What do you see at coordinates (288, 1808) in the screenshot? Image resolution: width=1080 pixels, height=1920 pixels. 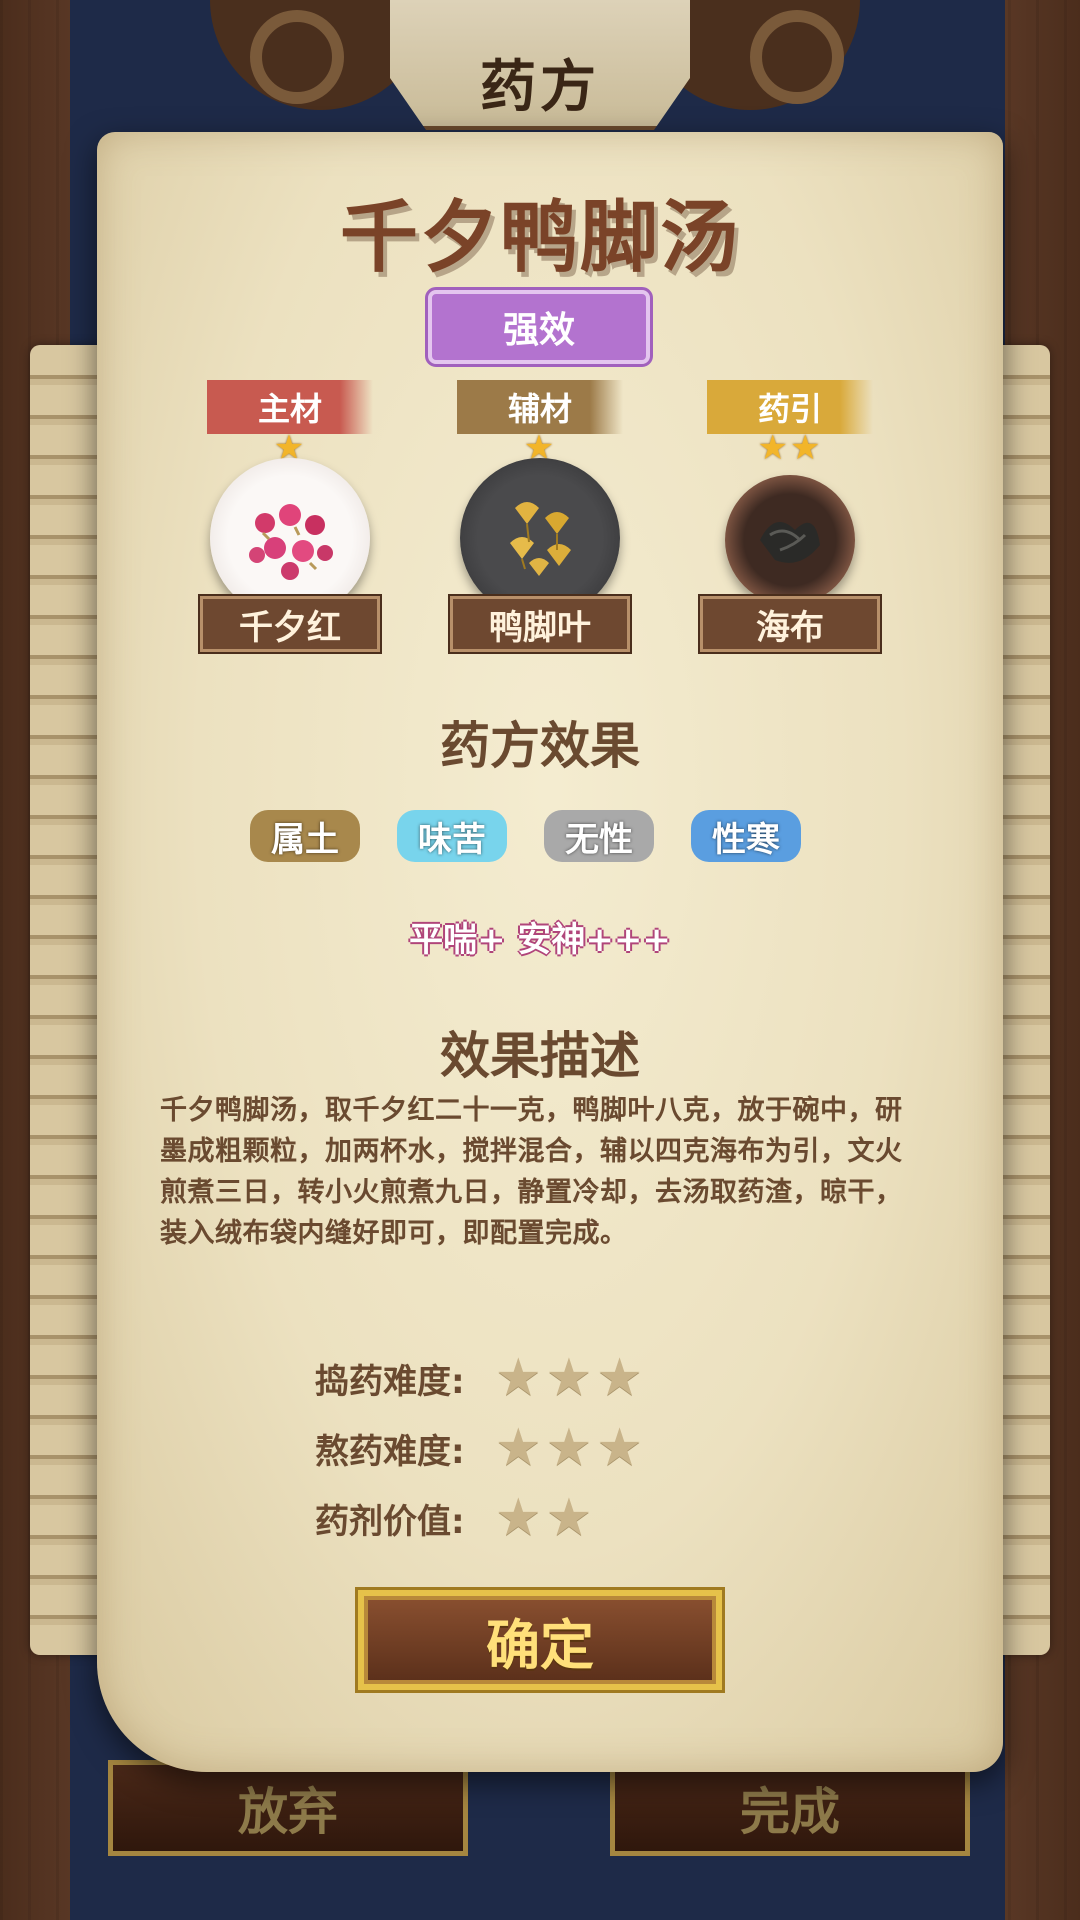 I see `abandon-button: 放弃` at bounding box center [288, 1808].